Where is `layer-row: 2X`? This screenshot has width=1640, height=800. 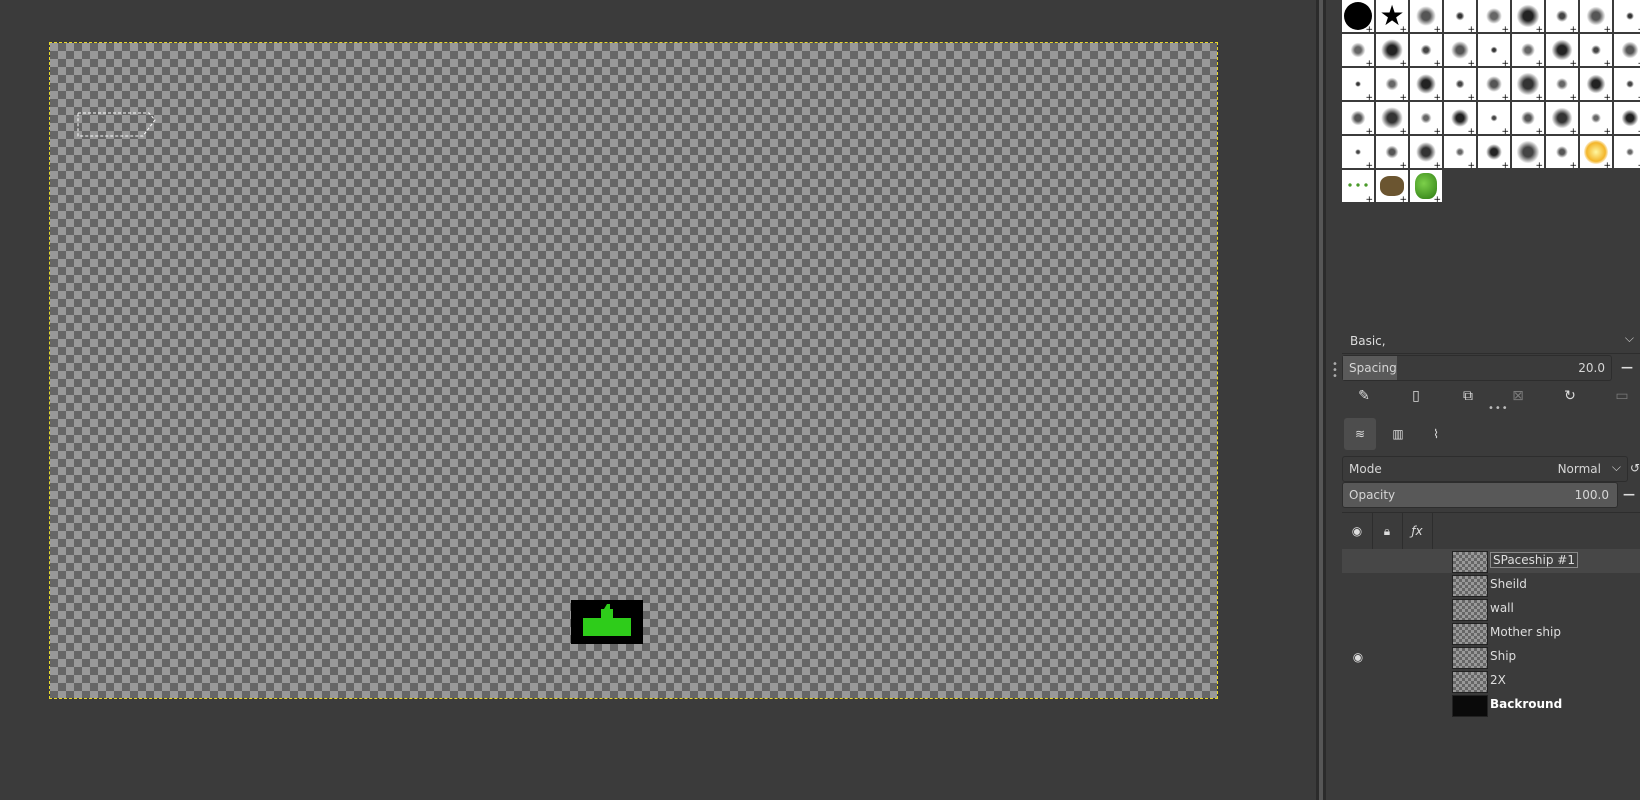
layer-row: 2X is located at coordinates (1491, 681).